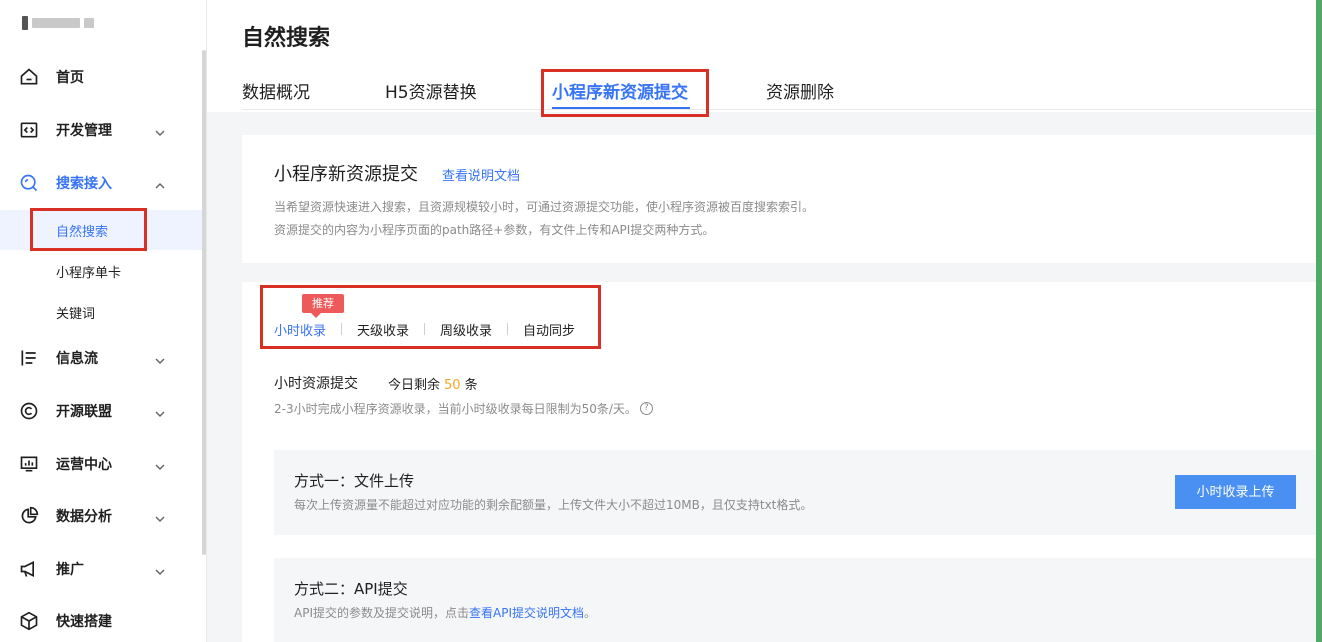 The height and width of the screenshot is (642, 1322). What do you see at coordinates (84, 517) in the screenshot?
I see `sidebar-item-label: 数据分析` at bounding box center [84, 517].